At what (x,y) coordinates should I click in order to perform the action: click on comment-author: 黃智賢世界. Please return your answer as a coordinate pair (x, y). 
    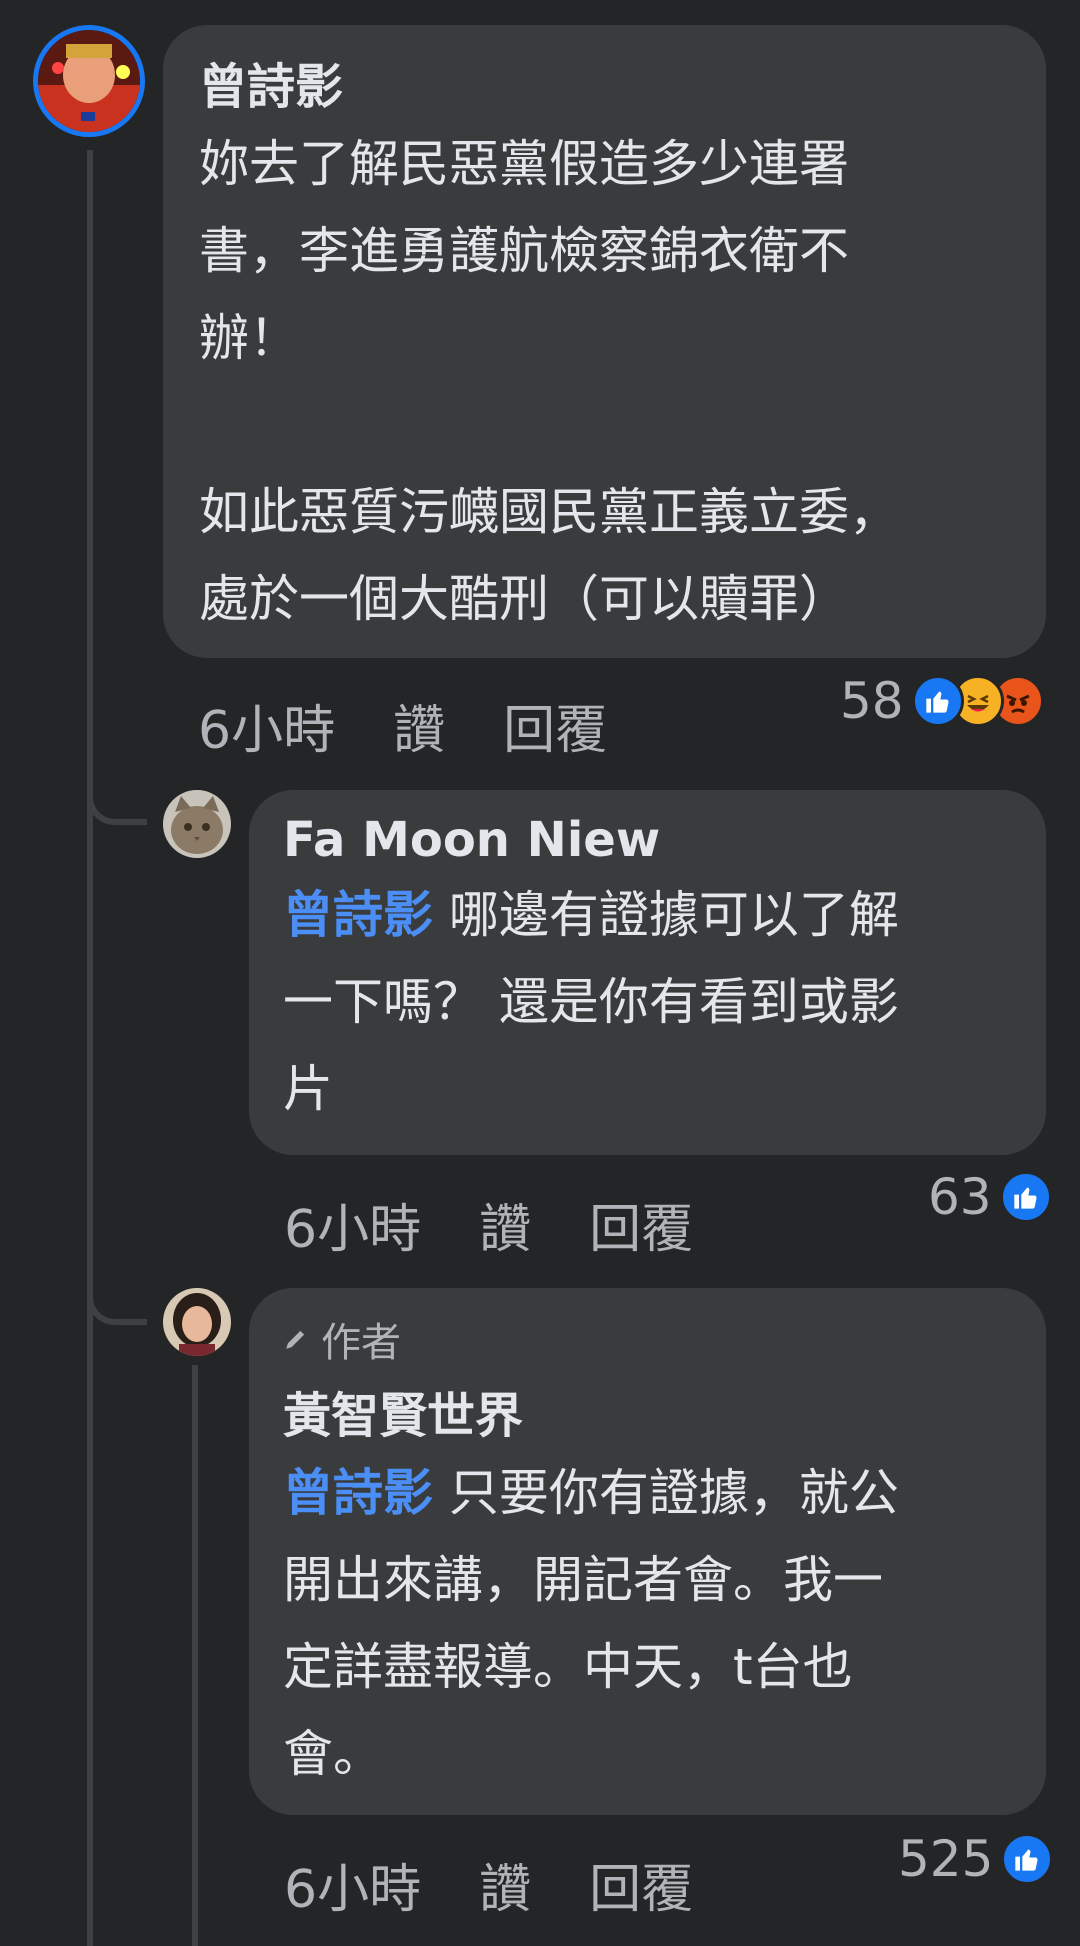
    Looking at the image, I should click on (647, 1411).